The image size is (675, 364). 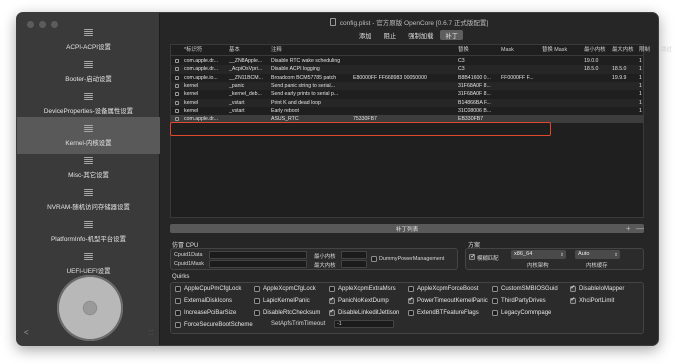 What do you see at coordinates (407, 228) in the screenshot?
I see `patch-list-button: 补丁列表` at bounding box center [407, 228].